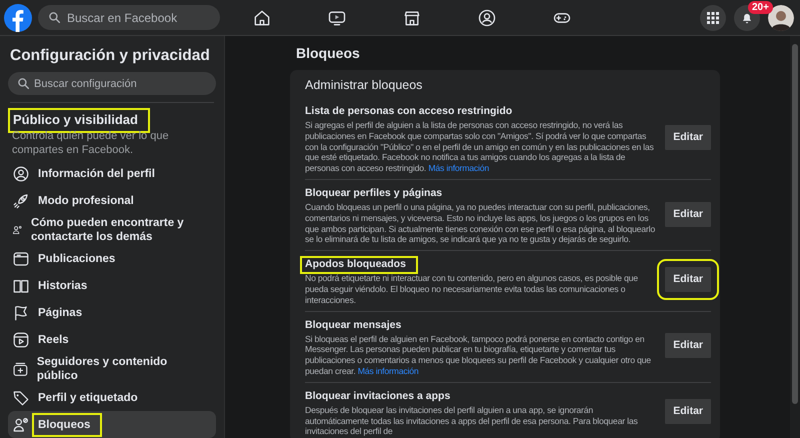 The height and width of the screenshot is (438, 800). I want to click on setting-description: Si bloqueas el perfil de alguien en Facebook, tampoco podrá ponerse en contacto contigo en Messenger. Las personas pueden publicar en tu biografía, etiquetarte y comentar tus publicaciones o comentarios a menos que bloquees su perfil de Facebook y cualquier otro que puedan crear. Más información, so click(478, 355).